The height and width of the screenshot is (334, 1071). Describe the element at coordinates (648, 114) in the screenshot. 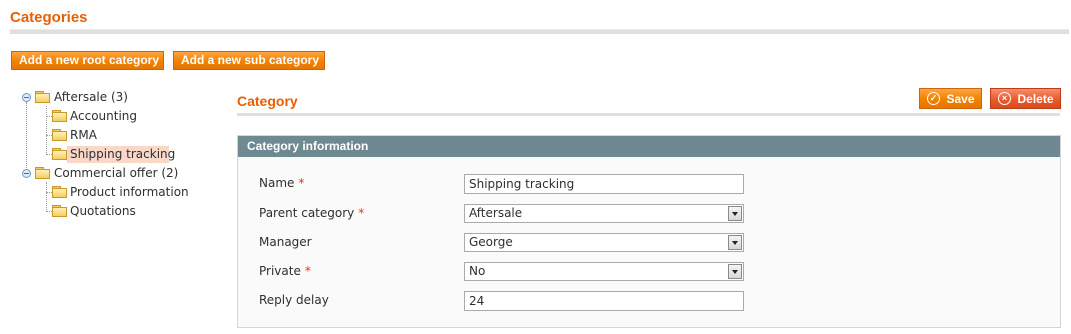

I see `category-divider` at that location.